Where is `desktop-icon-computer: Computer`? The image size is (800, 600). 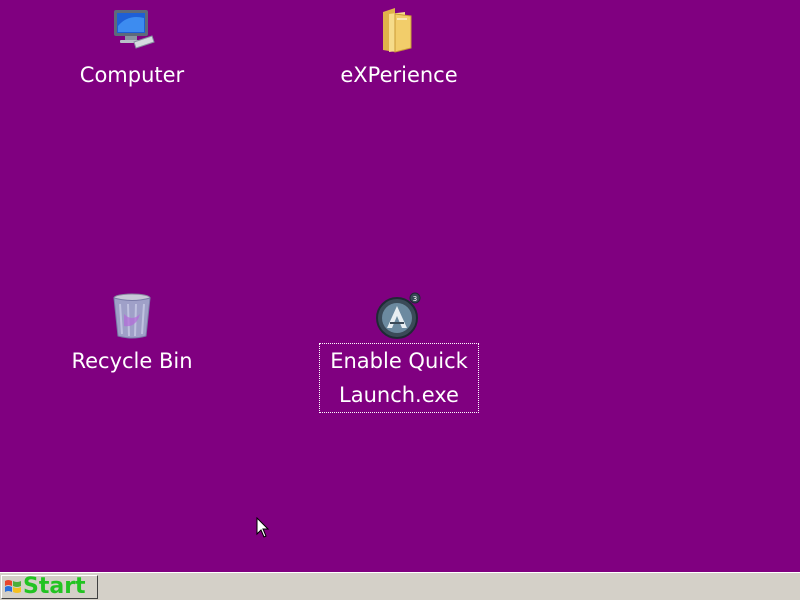
desktop-icon-computer: Computer is located at coordinates (132, 49).